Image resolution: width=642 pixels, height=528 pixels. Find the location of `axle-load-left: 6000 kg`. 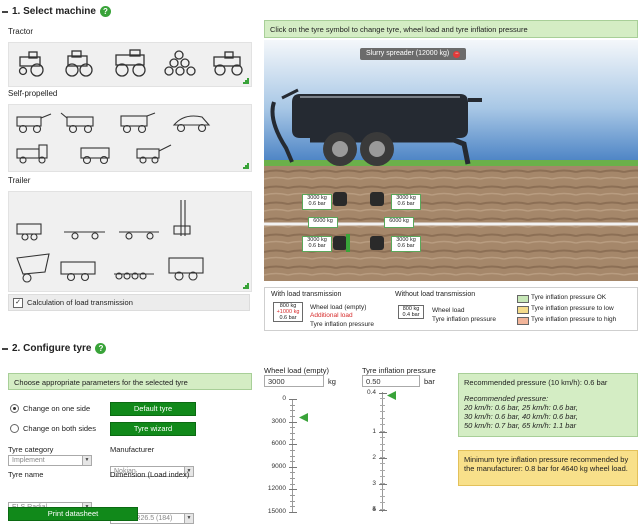

axle-load-left: 6000 kg is located at coordinates (323, 222).